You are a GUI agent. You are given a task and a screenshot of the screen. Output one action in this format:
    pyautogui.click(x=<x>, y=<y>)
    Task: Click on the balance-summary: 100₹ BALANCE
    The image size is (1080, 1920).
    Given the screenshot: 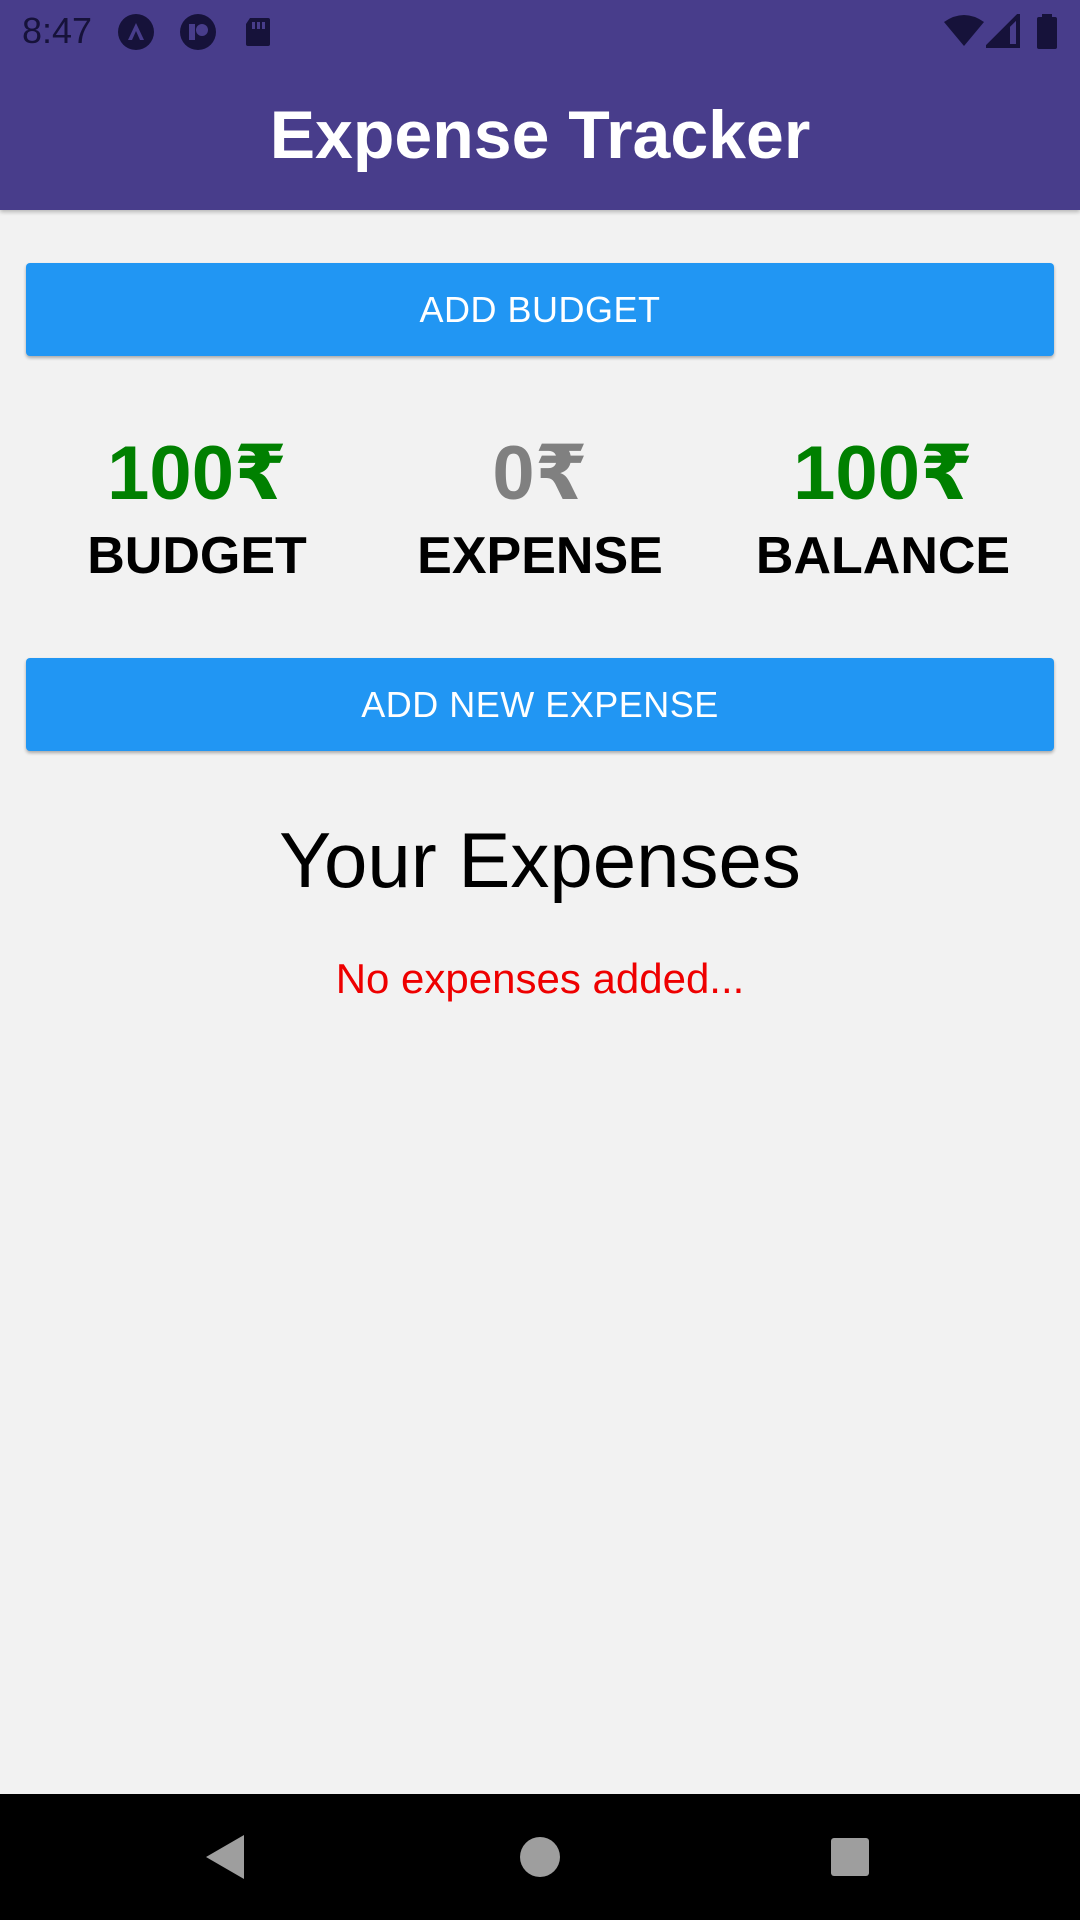 What is the action you would take?
    pyautogui.click(x=883, y=509)
    